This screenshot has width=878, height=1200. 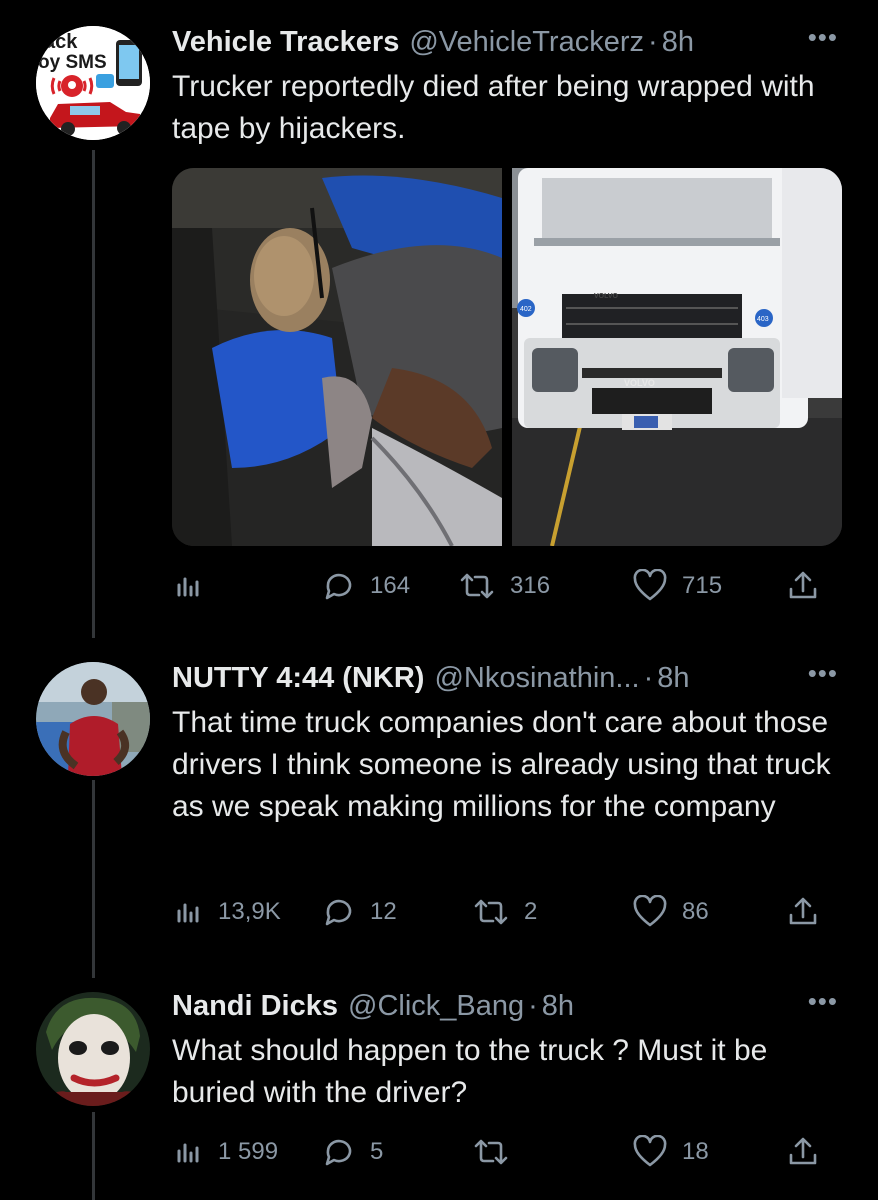 What do you see at coordinates (359, 912) in the screenshot?
I see `reply-button: 12` at bounding box center [359, 912].